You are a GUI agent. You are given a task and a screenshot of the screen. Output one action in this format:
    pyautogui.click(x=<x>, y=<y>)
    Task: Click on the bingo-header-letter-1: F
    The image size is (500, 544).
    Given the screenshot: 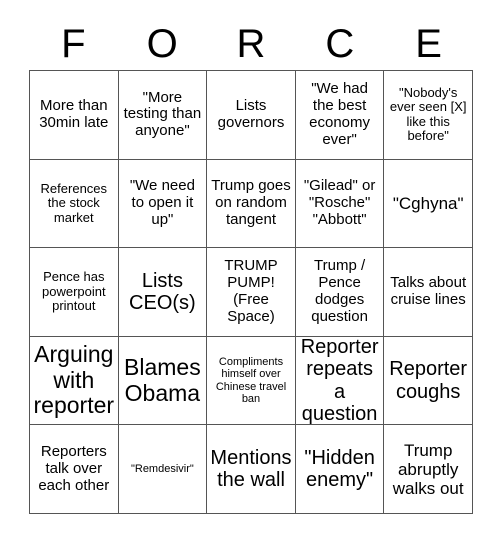 What is the action you would take?
    pyautogui.click(x=73, y=44)
    